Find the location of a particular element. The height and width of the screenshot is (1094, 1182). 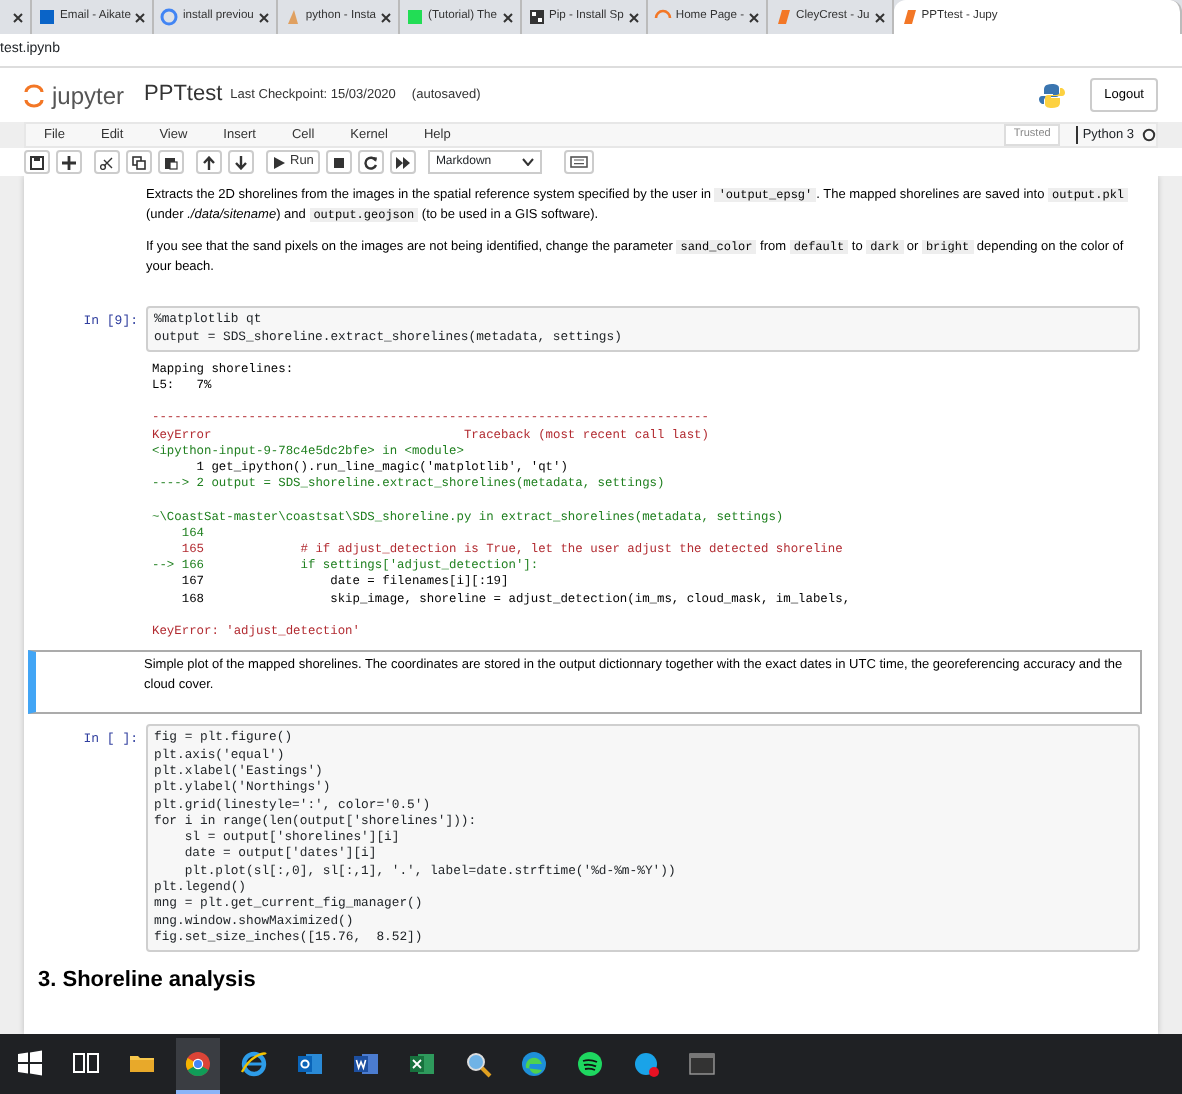

fast-forward-icon is located at coordinates (402, 162).